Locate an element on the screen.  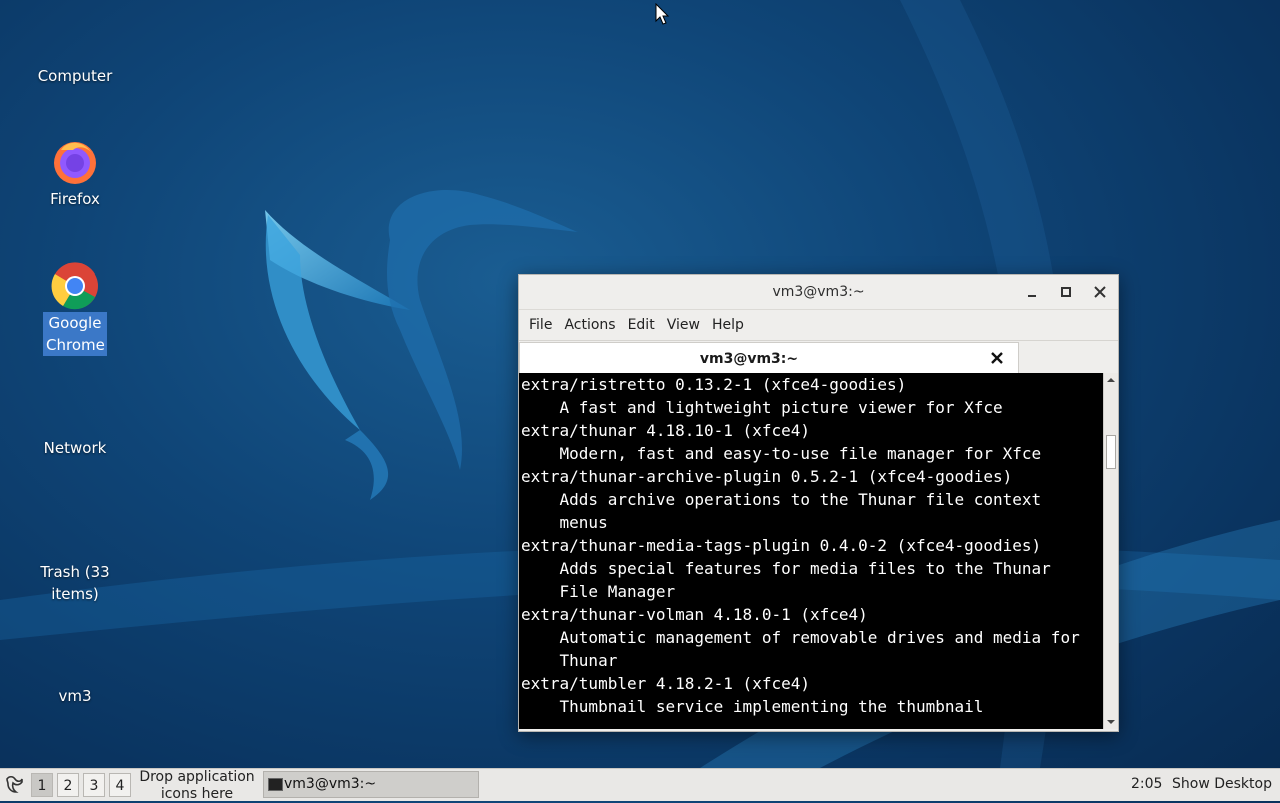
scrollbar-thumb is located at coordinates (1111, 452).